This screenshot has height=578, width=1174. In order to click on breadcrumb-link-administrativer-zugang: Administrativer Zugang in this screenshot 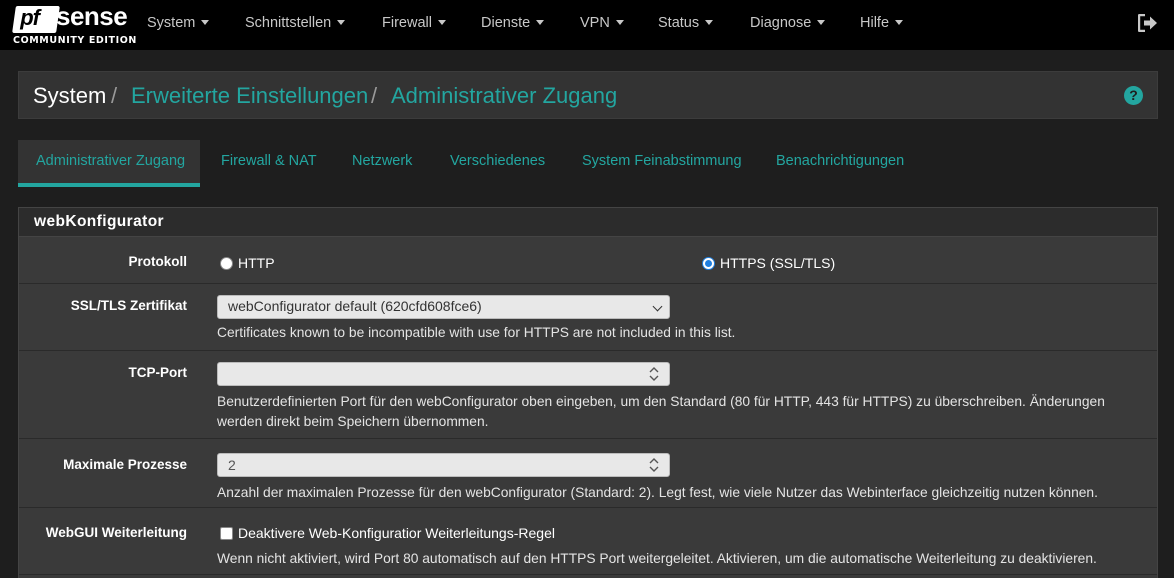, I will do `click(504, 96)`.